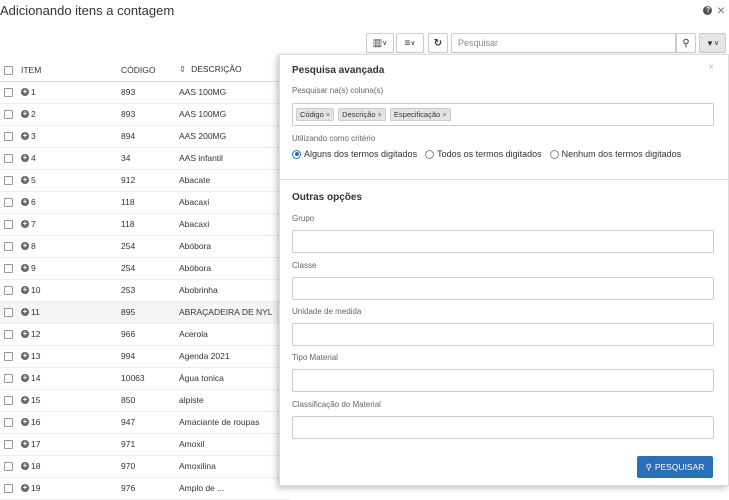 This screenshot has height=500, width=729. Describe the element at coordinates (149, 356) in the screenshot. I see `codigo-cell: 994` at that location.